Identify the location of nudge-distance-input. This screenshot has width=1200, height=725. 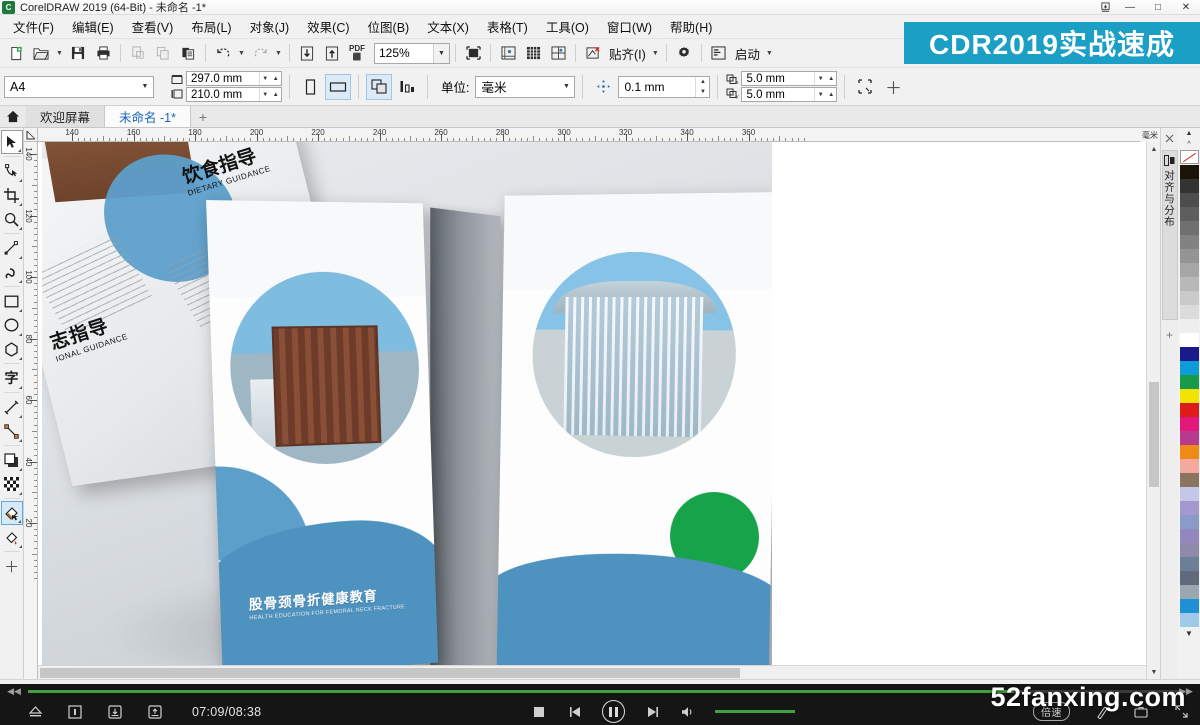
(657, 86).